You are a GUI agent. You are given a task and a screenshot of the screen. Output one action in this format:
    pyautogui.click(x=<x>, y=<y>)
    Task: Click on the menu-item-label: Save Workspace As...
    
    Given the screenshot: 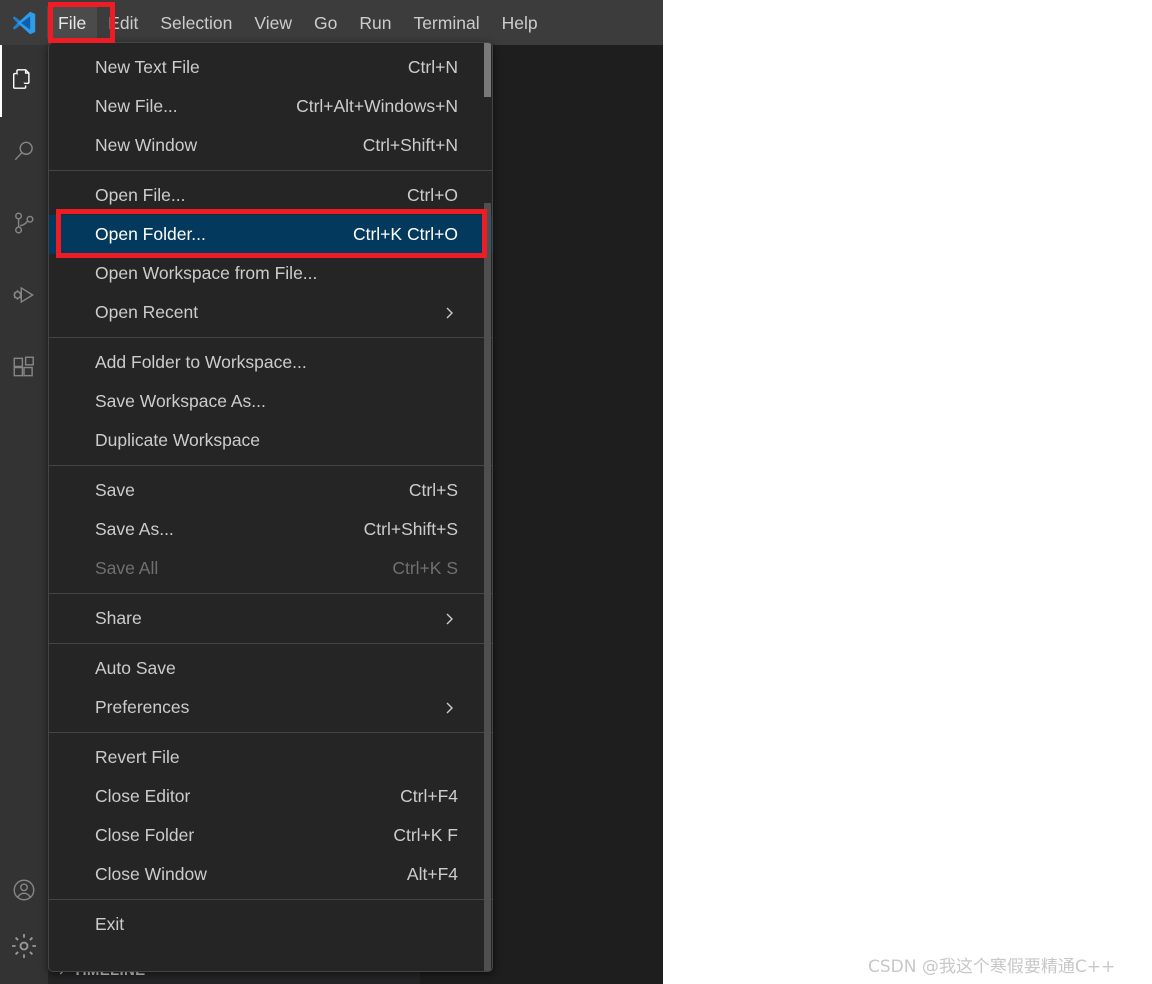 What is the action you would take?
    pyautogui.click(x=180, y=401)
    